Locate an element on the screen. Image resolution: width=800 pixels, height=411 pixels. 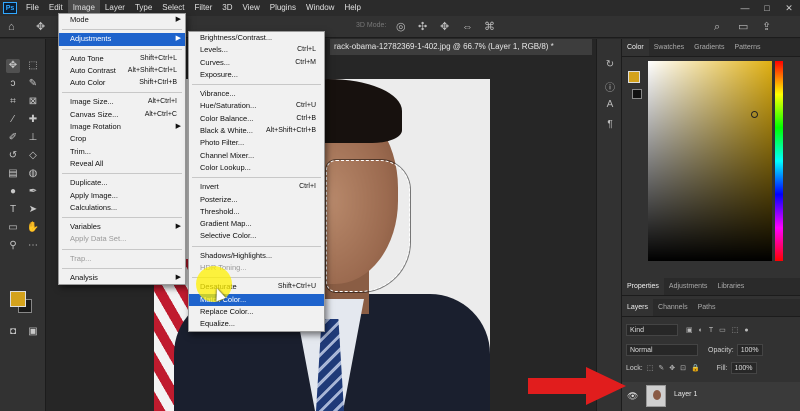
tab-channels: Channels is located at coordinates (673, 307).